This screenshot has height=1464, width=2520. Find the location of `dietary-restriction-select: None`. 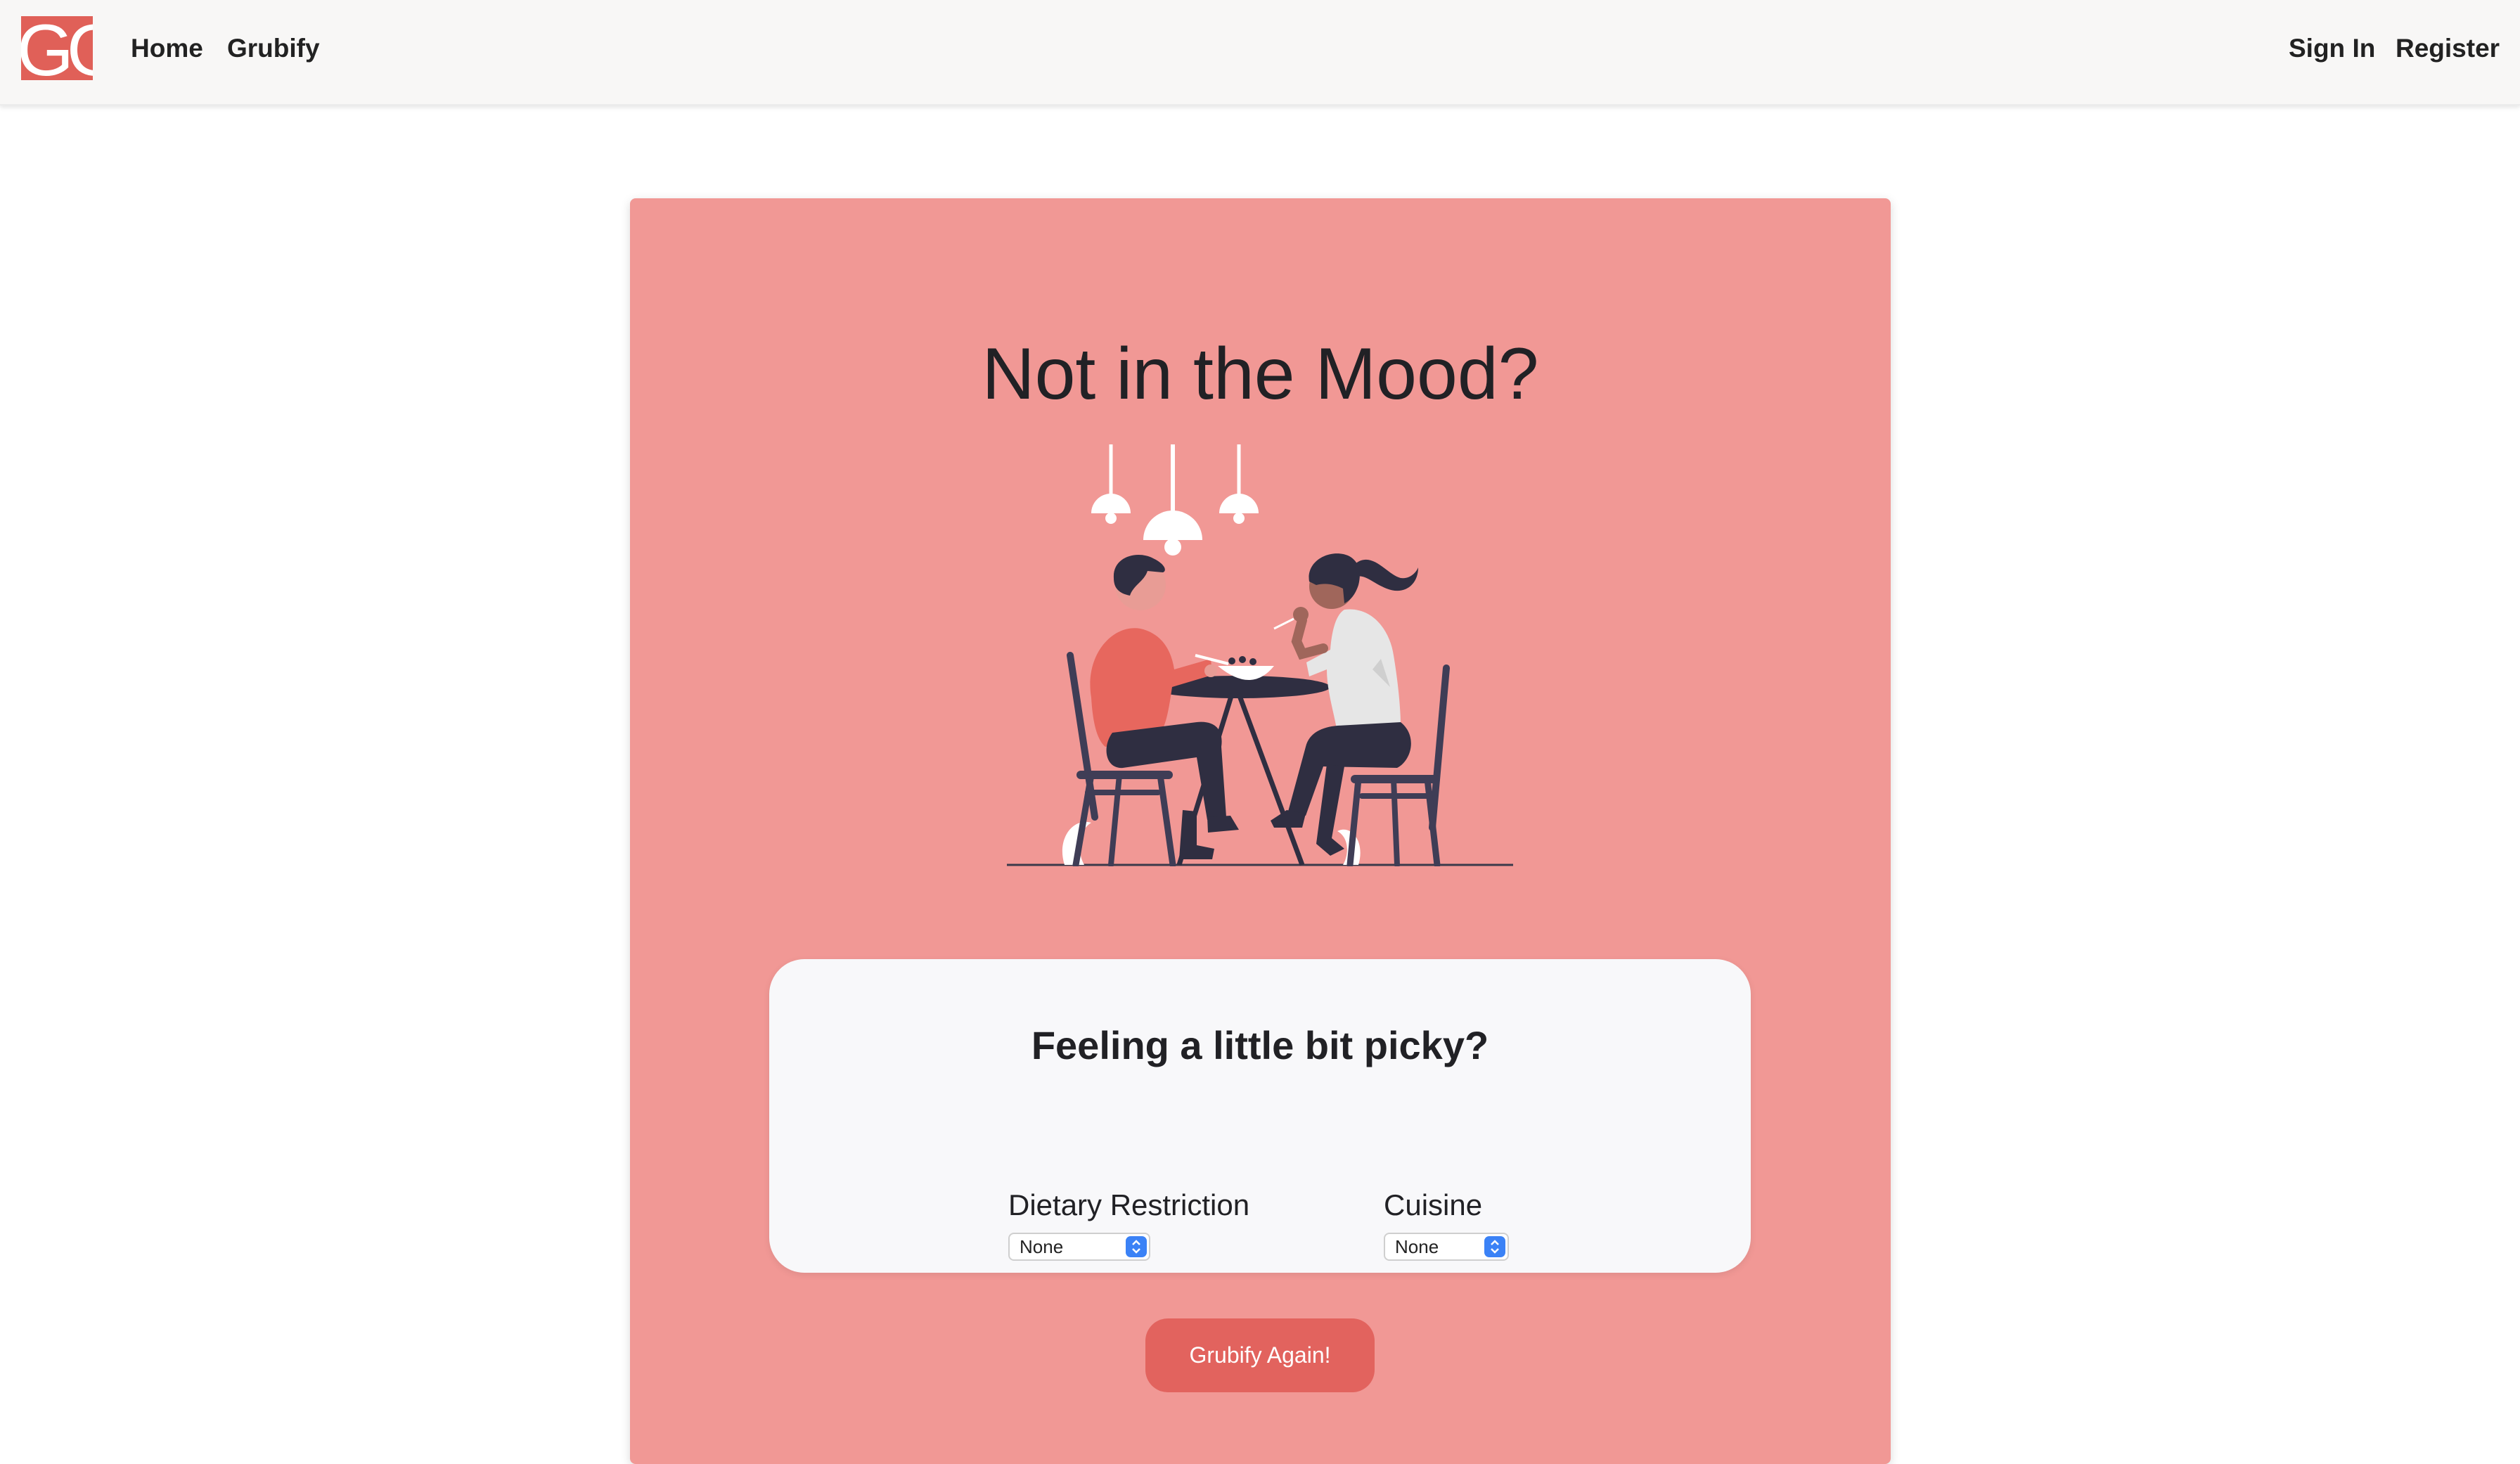

dietary-restriction-select: None is located at coordinates (1079, 1247).